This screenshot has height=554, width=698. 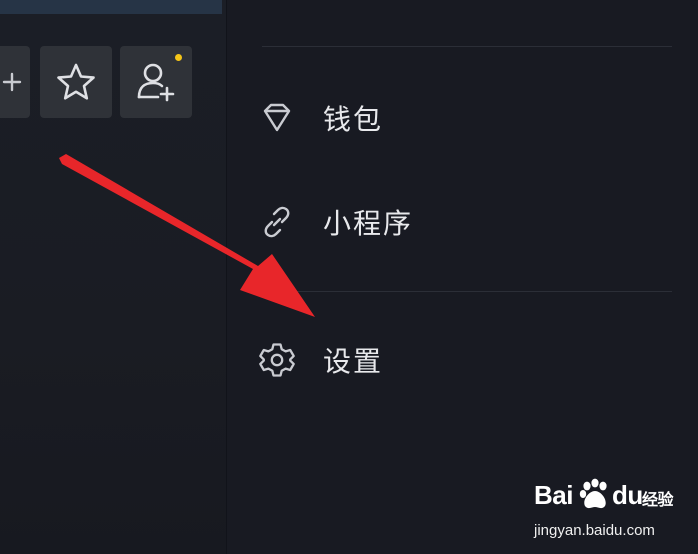 I want to click on link-icon, so click(x=277, y=222).